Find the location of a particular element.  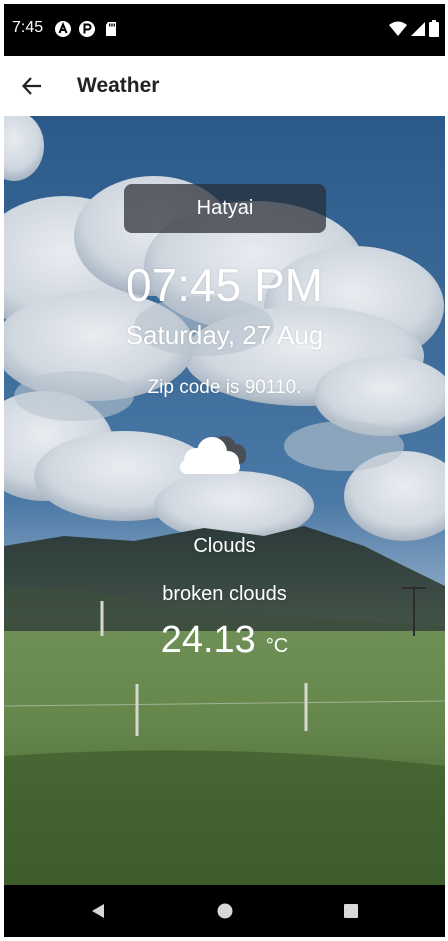

nav-home-button is located at coordinates (225, 911).